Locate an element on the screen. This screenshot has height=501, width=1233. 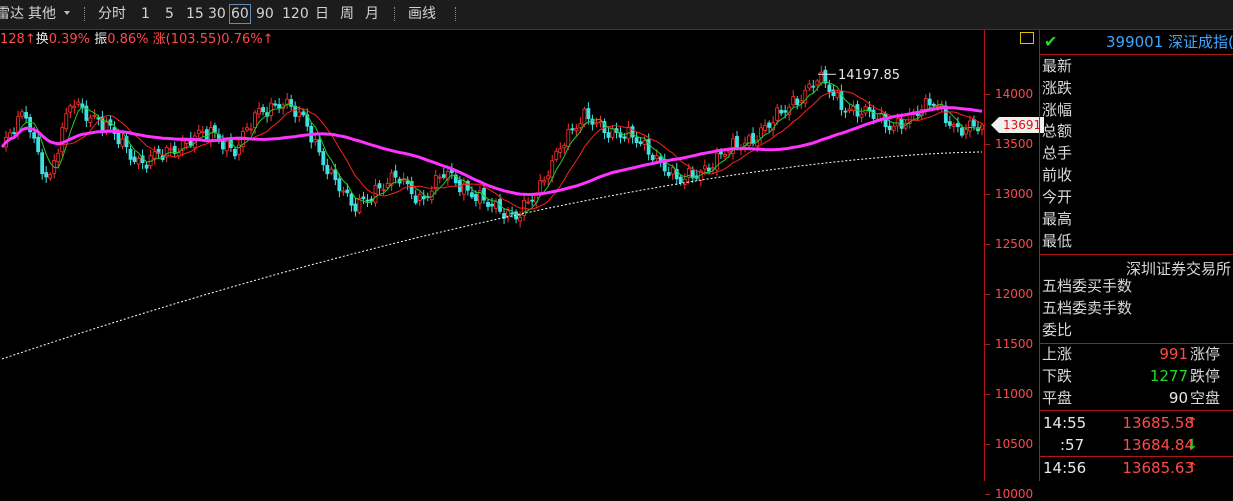
draw-line-button: 画线 is located at coordinates (422, 14).